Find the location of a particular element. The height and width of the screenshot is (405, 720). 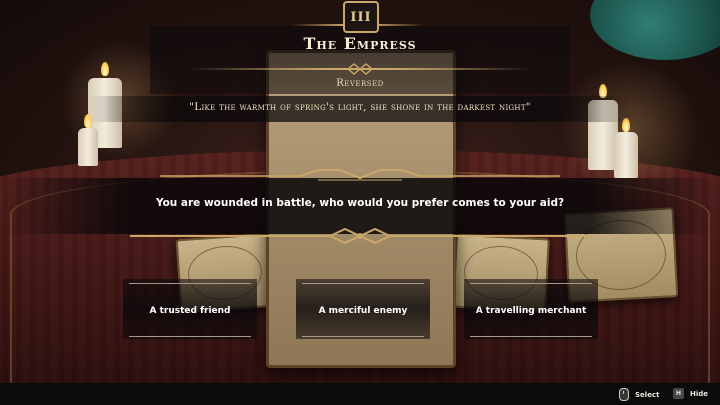

key-icon: H is located at coordinates (678, 393).